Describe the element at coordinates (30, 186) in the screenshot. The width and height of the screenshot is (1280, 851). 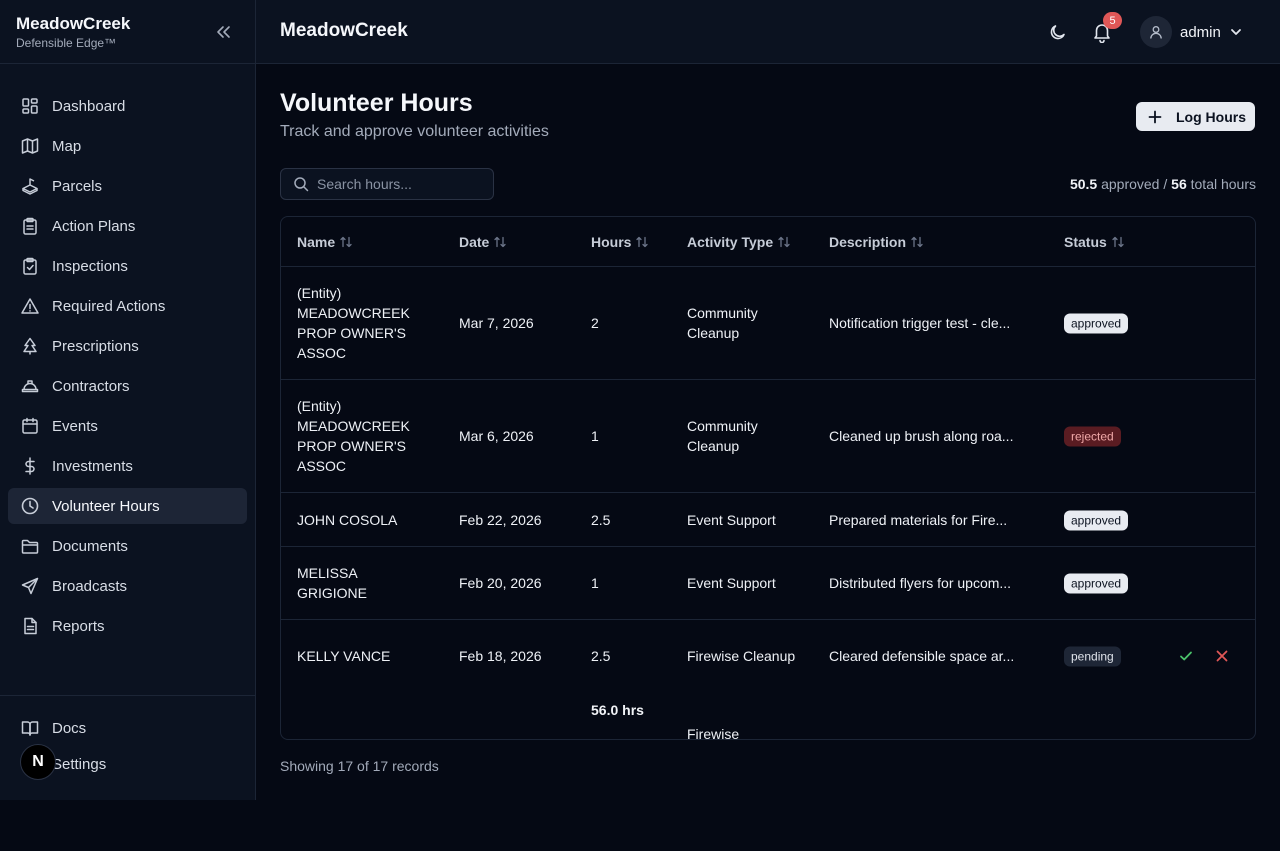
I see `parcels-icon` at that location.